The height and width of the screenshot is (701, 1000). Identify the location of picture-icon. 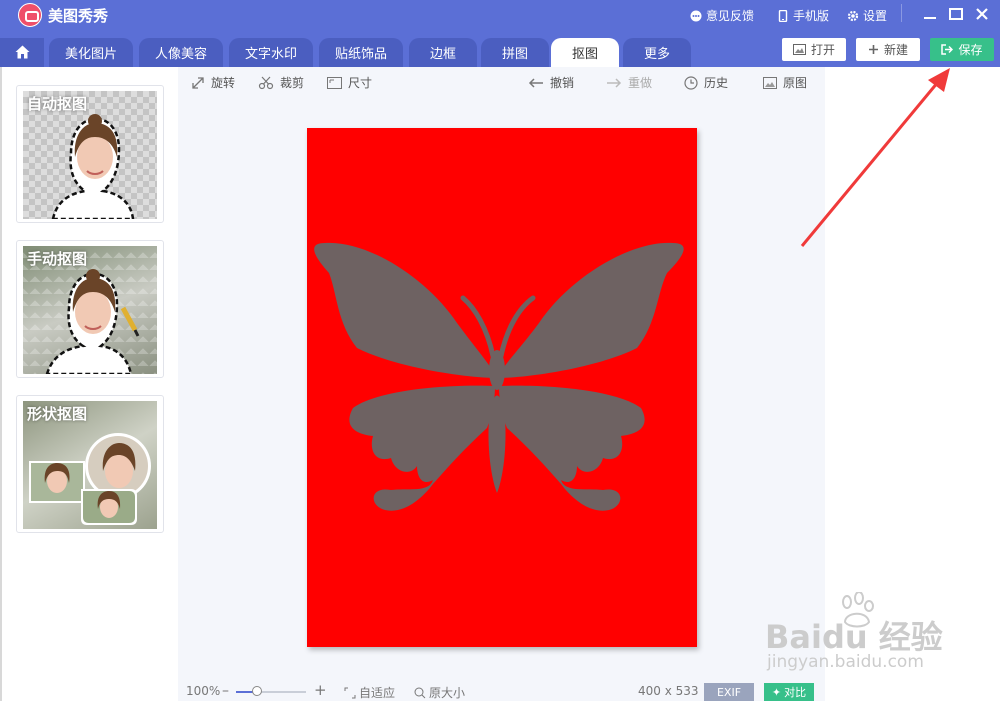
(770, 82).